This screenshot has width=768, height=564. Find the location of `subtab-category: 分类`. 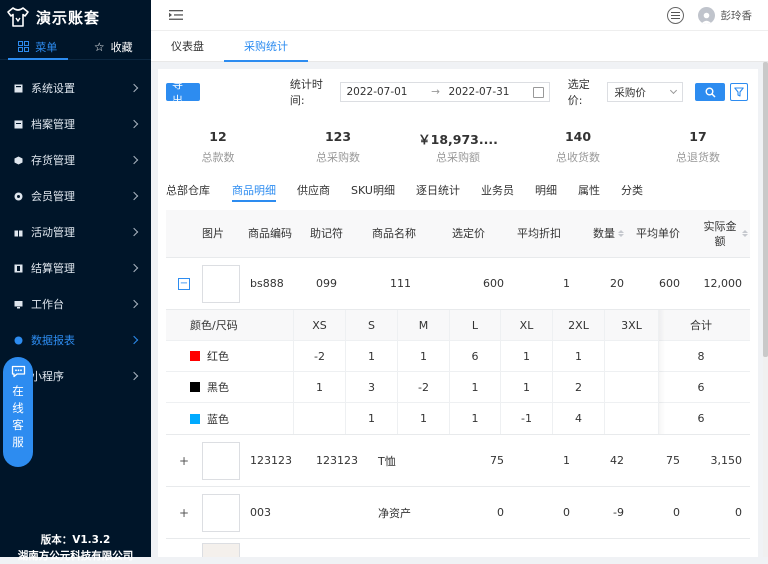

subtab-category: 分类 is located at coordinates (636, 190).